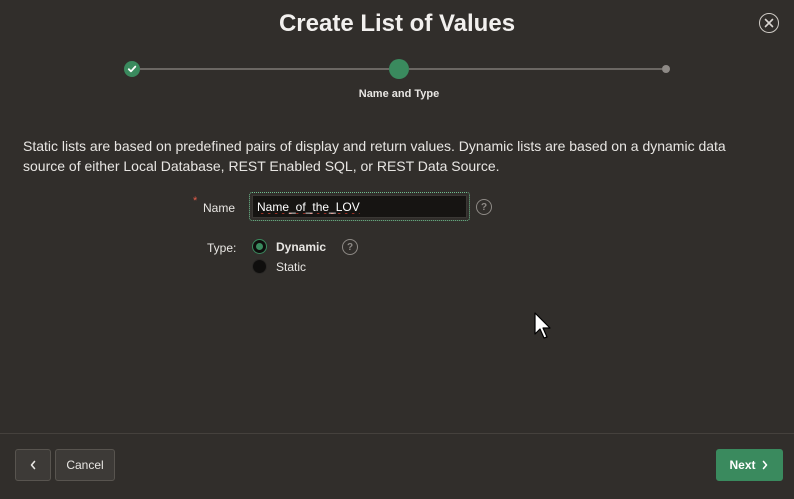 The height and width of the screenshot is (499, 794). I want to click on cancel-button: Cancel, so click(85, 465).